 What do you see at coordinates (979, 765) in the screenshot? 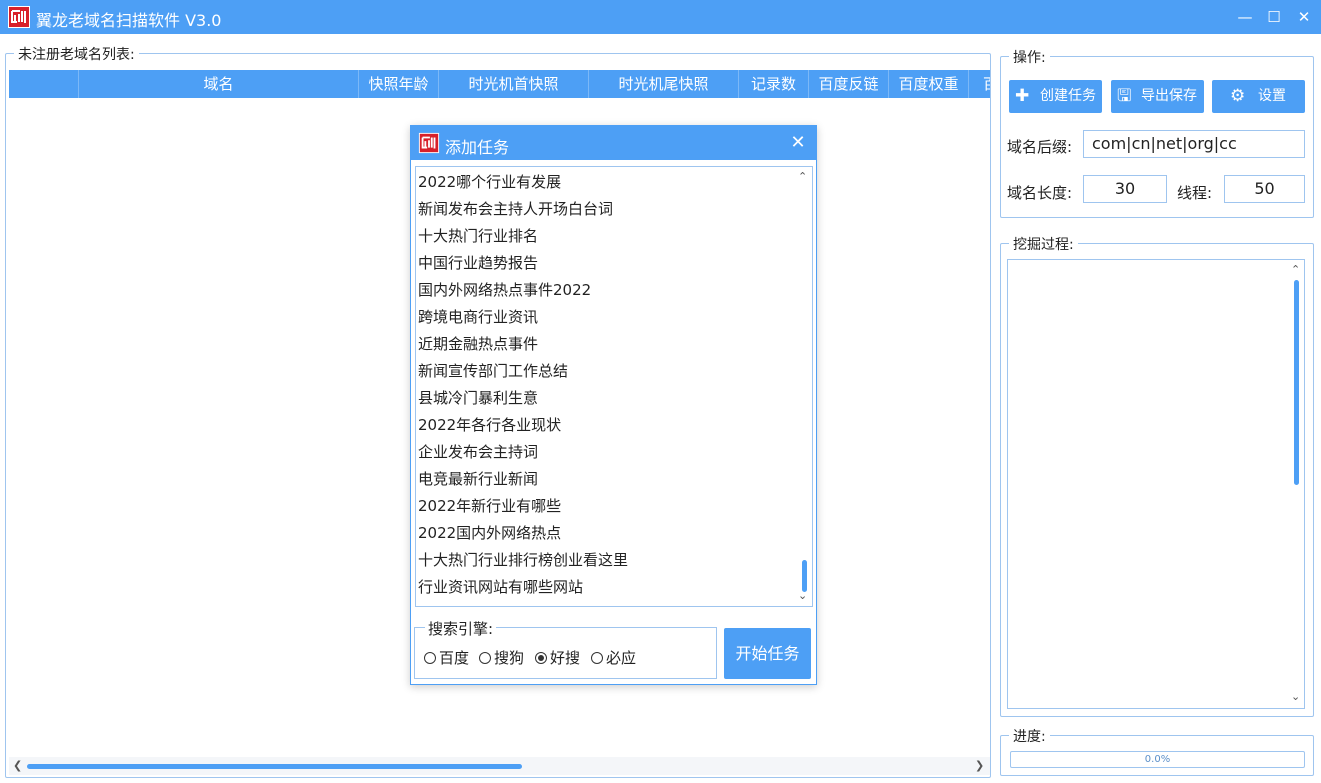
I see `scroll-right-icon: ❯` at bounding box center [979, 765].